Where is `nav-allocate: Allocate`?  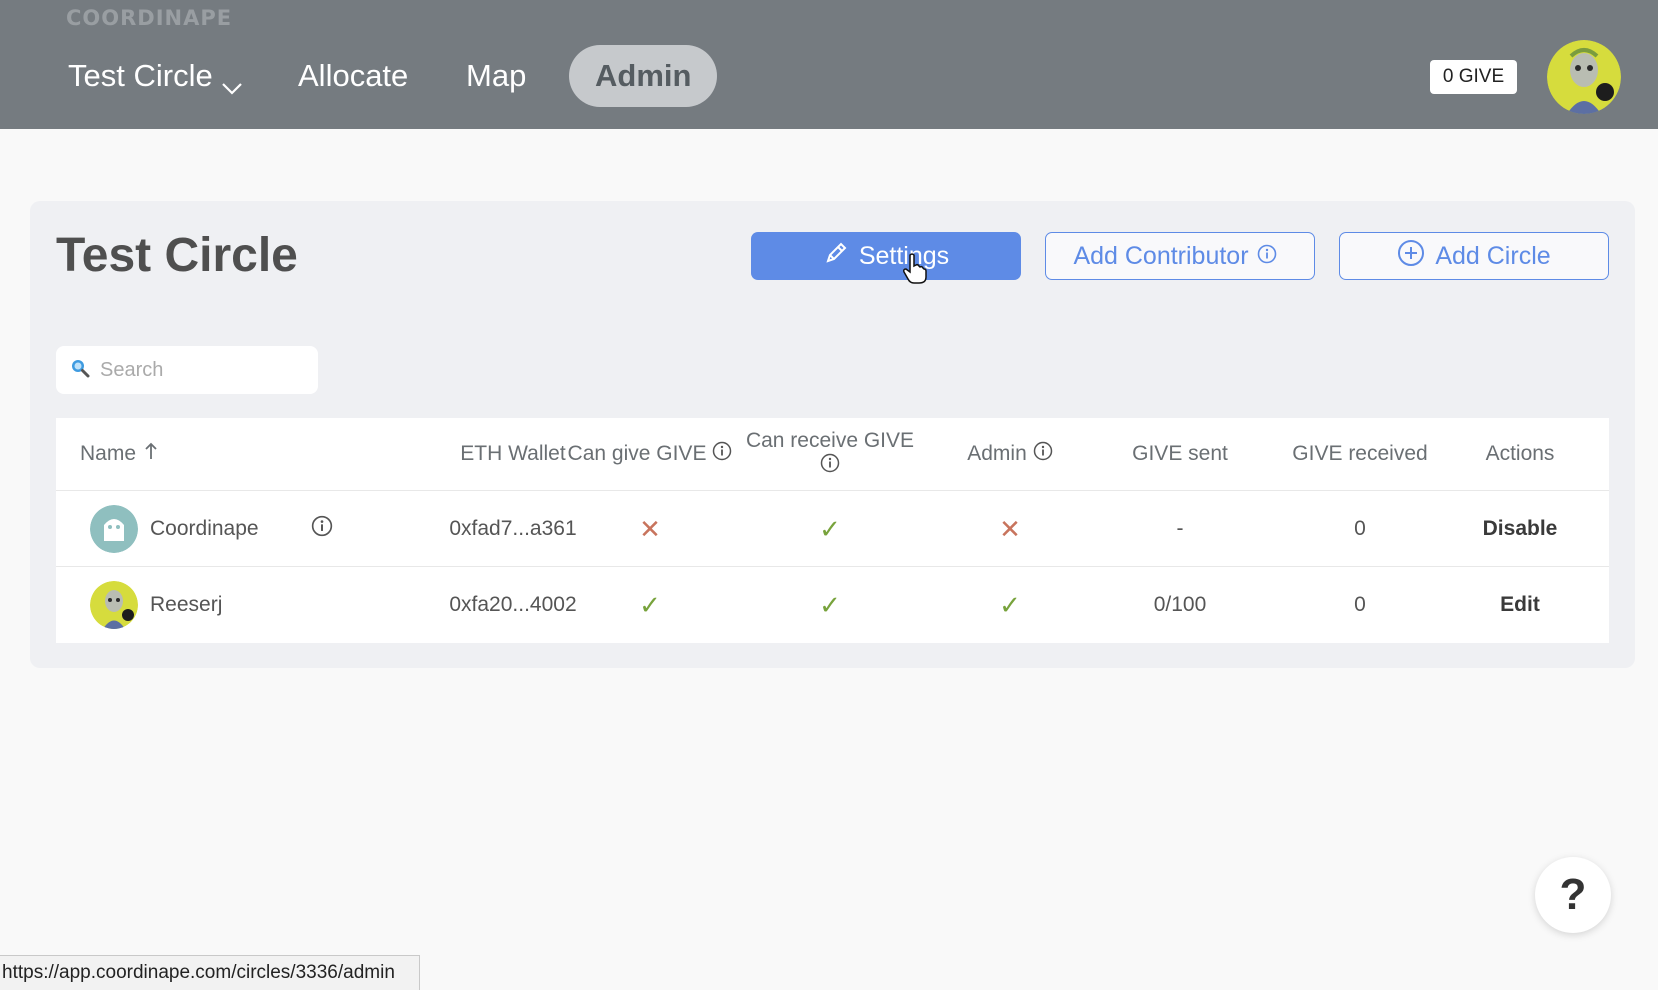
nav-allocate: Allocate is located at coordinates (353, 76).